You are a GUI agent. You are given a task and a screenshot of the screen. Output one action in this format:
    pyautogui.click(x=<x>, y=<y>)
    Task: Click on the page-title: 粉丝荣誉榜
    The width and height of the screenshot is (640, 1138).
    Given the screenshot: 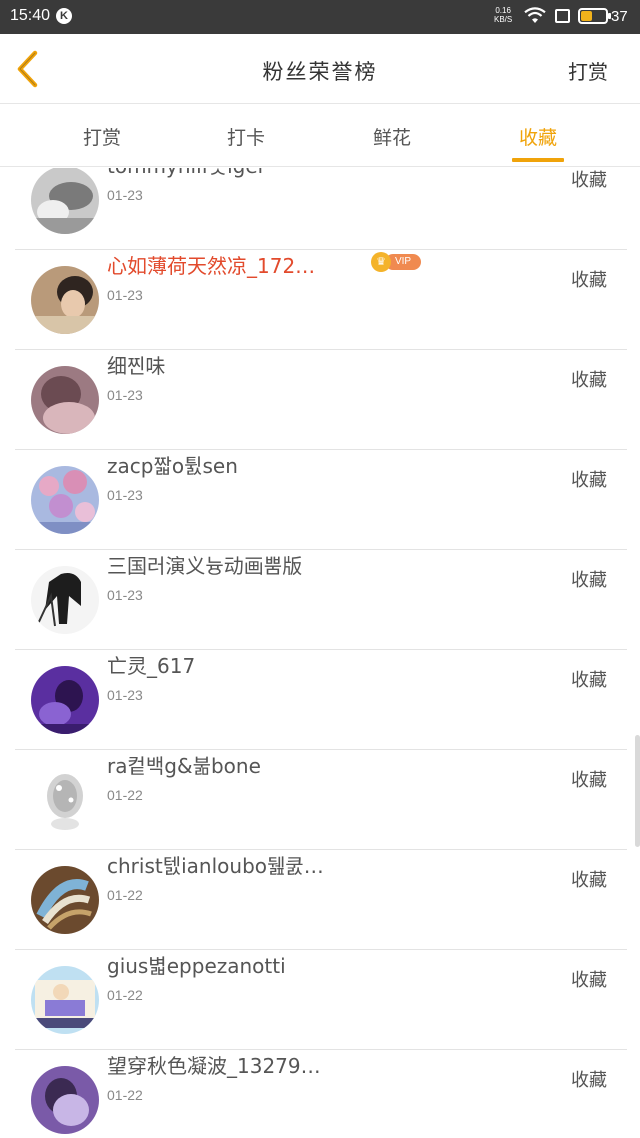 What is the action you would take?
    pyautogui.click(x=320, y=72)
    